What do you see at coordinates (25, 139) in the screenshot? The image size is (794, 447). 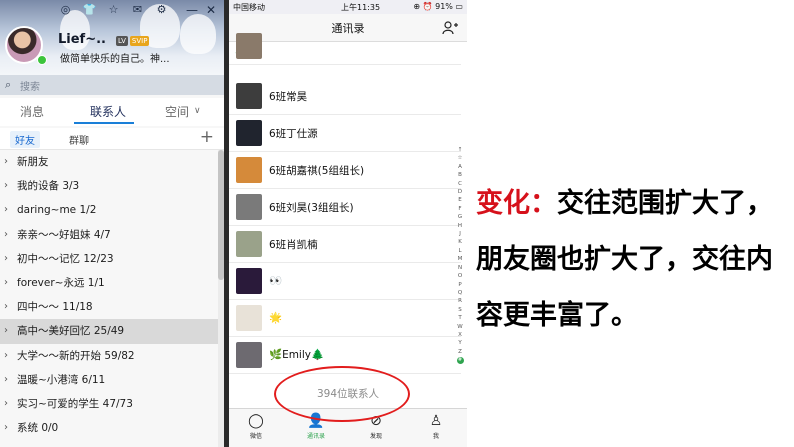 I see `subtab-friends: 好友` at bounding box center [25, 139].